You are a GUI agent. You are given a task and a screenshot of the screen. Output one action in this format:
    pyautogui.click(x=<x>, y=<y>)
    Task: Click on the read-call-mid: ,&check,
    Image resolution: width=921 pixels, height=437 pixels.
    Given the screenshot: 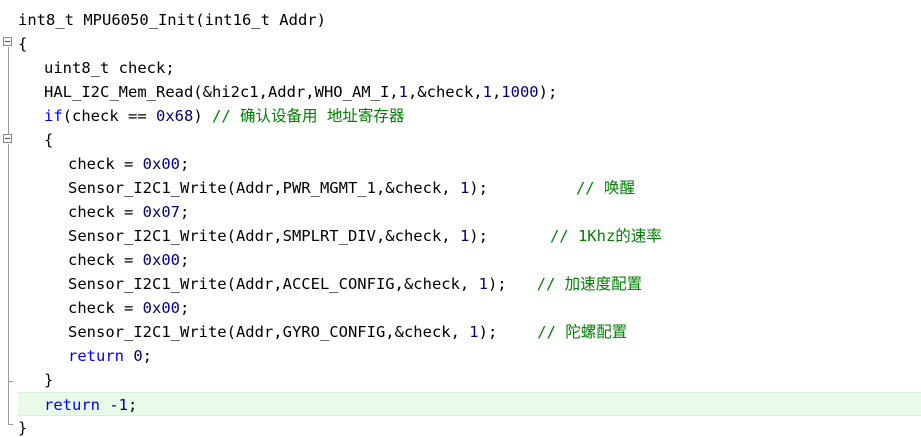 What is the action you would take?
    pyautogui.click(x=445, y=92)
    